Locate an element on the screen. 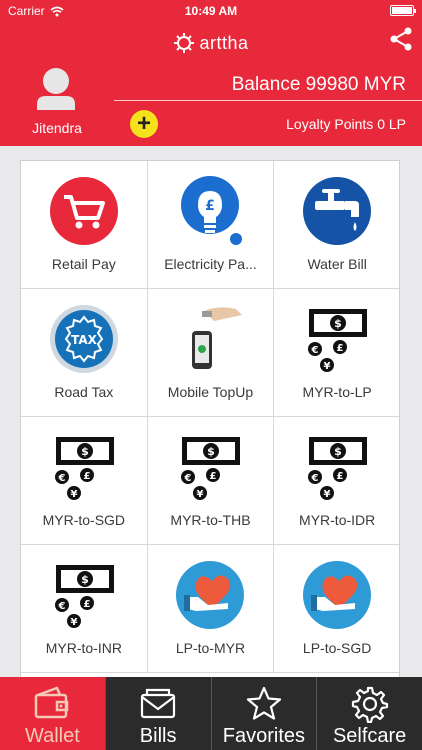 Image resolution: width=422 pixels, height=750 pixels. bulb-icon: £ is located at coordinates (210, 211).